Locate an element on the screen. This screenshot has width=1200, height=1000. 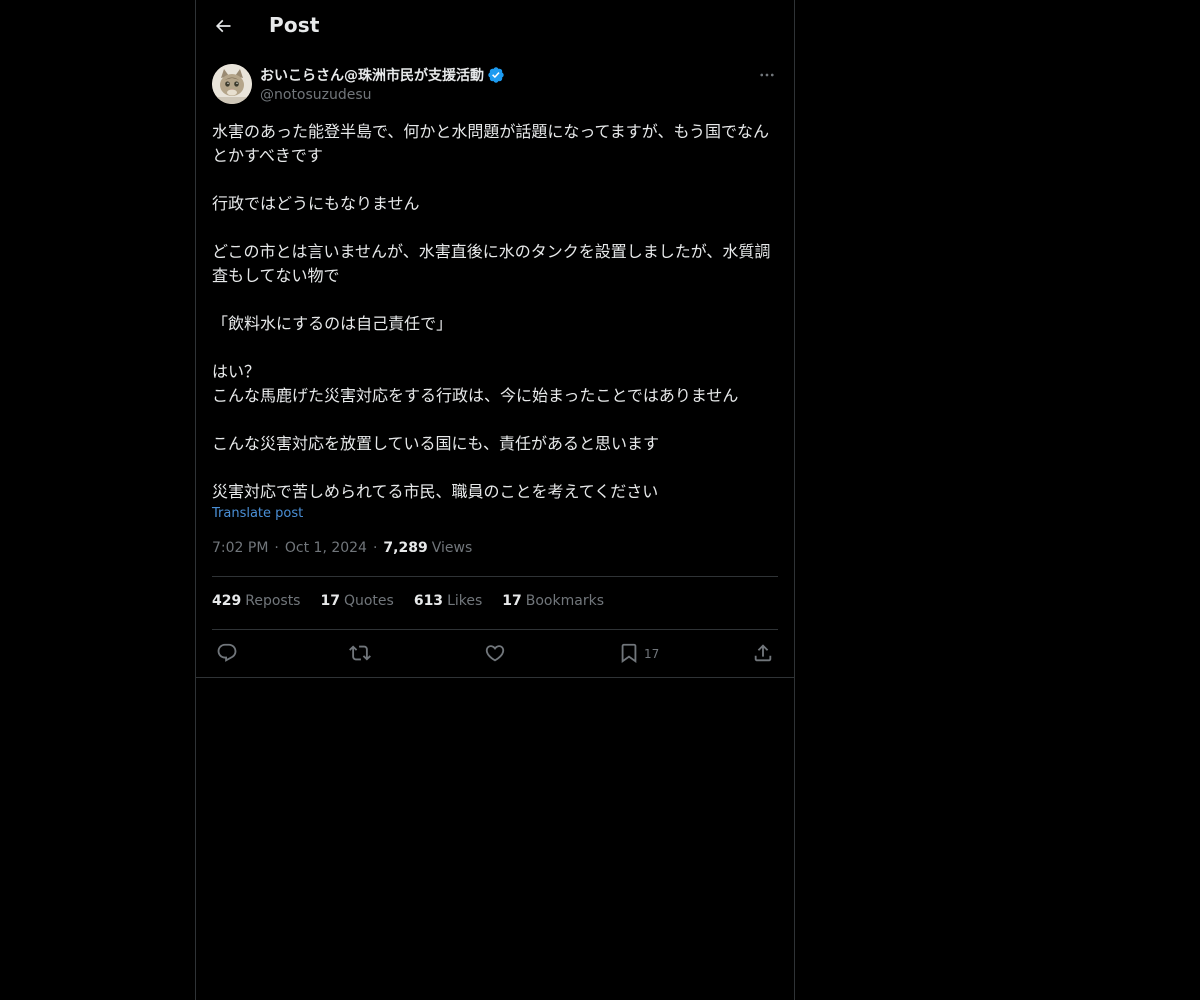
share-button is located at coordinates (763, 653).